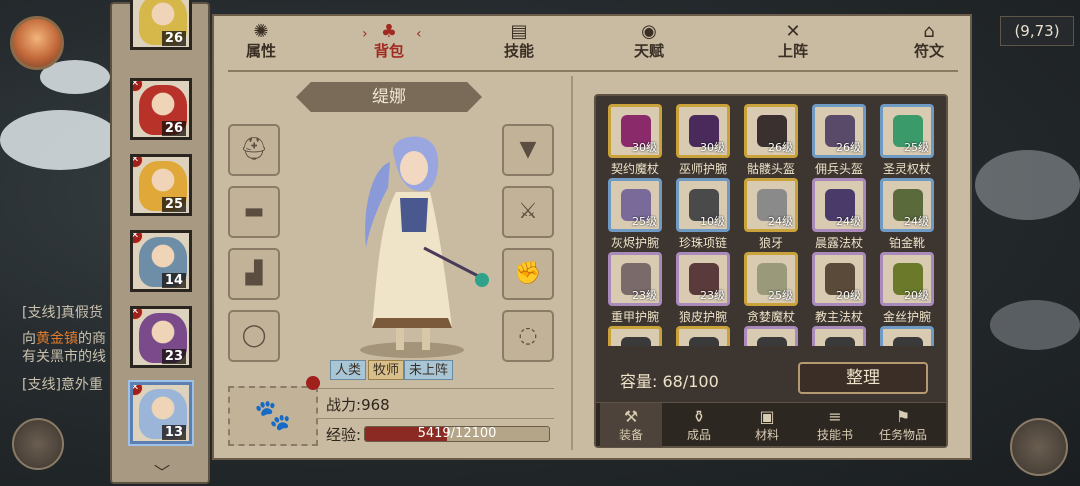 The height and width of the screenshot is (486, 1080). What do you see at coordinates (173, 204) in the screenshot?
I see `hero-level: 25` at bounding box center [173, 204].